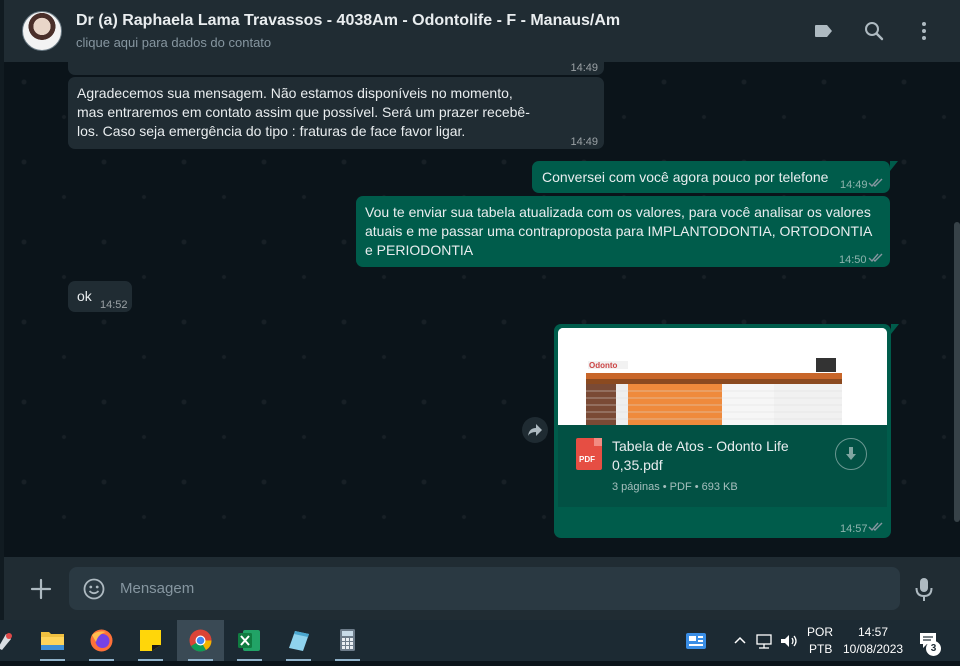  I want to click on message-text: ok, so click(84, 296).